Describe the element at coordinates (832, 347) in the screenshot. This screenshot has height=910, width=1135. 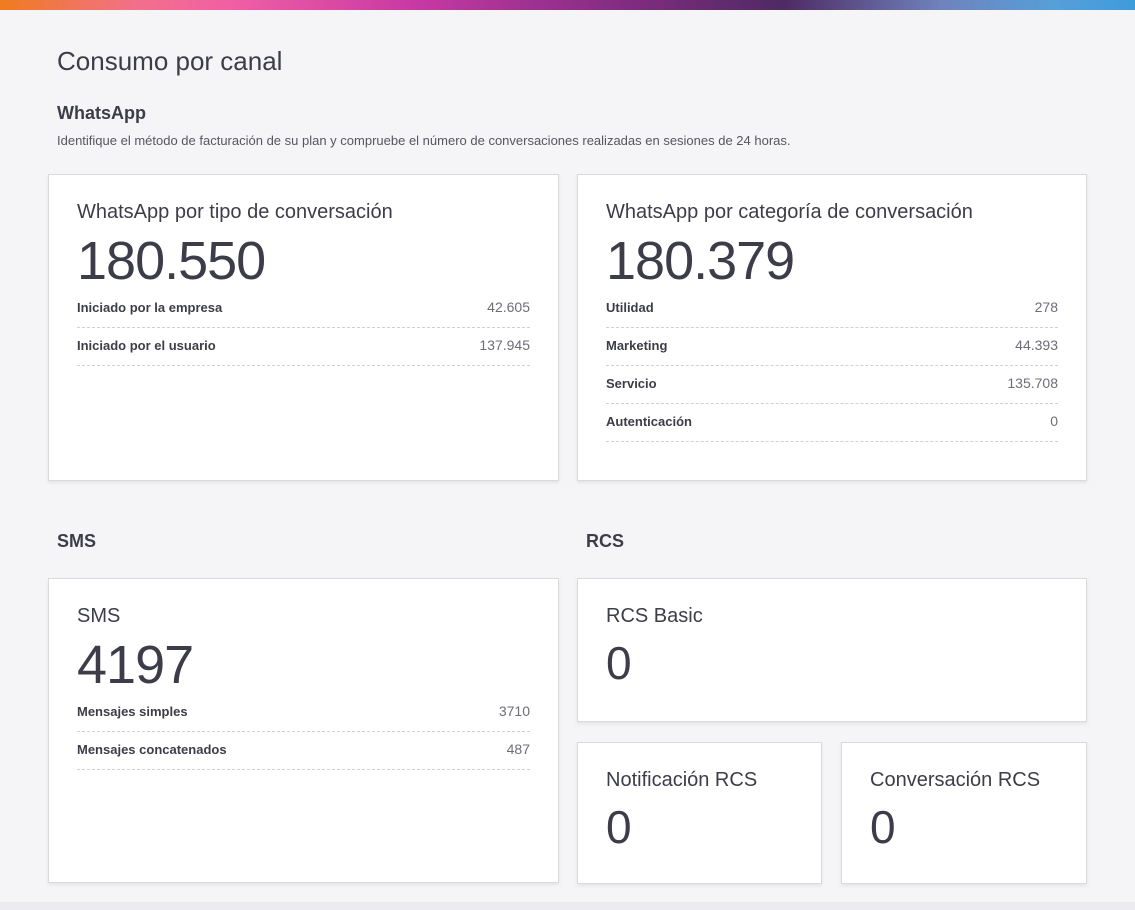
I see `stat-row-marketing: Marketing 44.393` at that location.